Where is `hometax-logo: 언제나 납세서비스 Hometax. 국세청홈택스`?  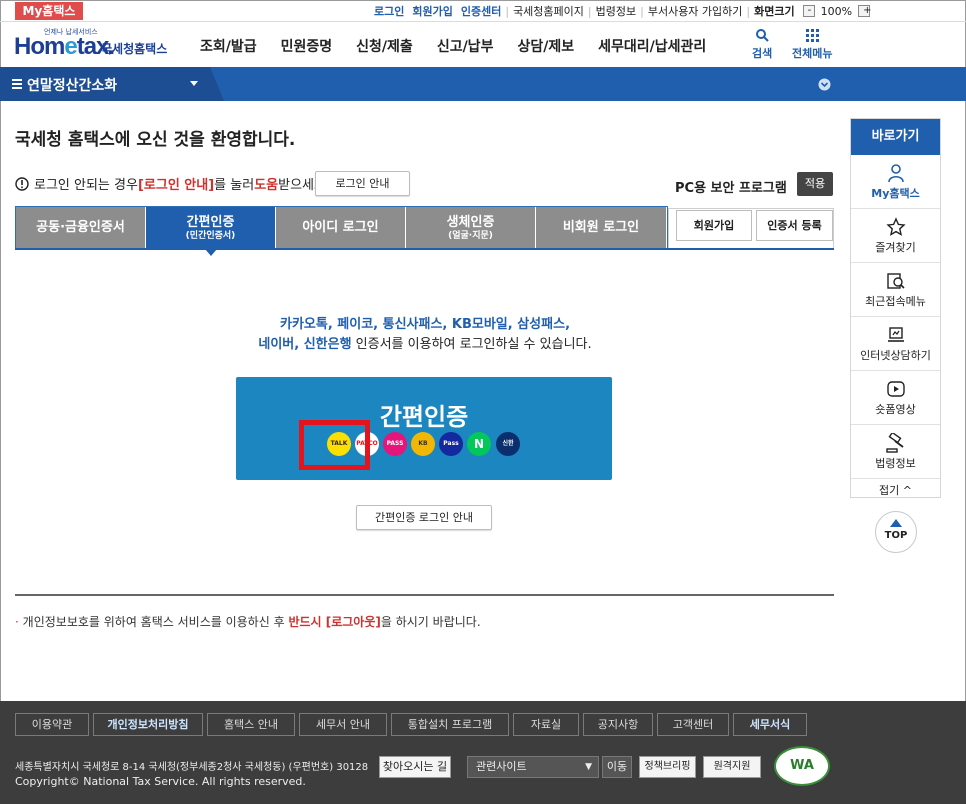 hometax-logo: 언제나 납세서비스 Hometax. 국세청홈택스 is located at coordinates (94, 44).